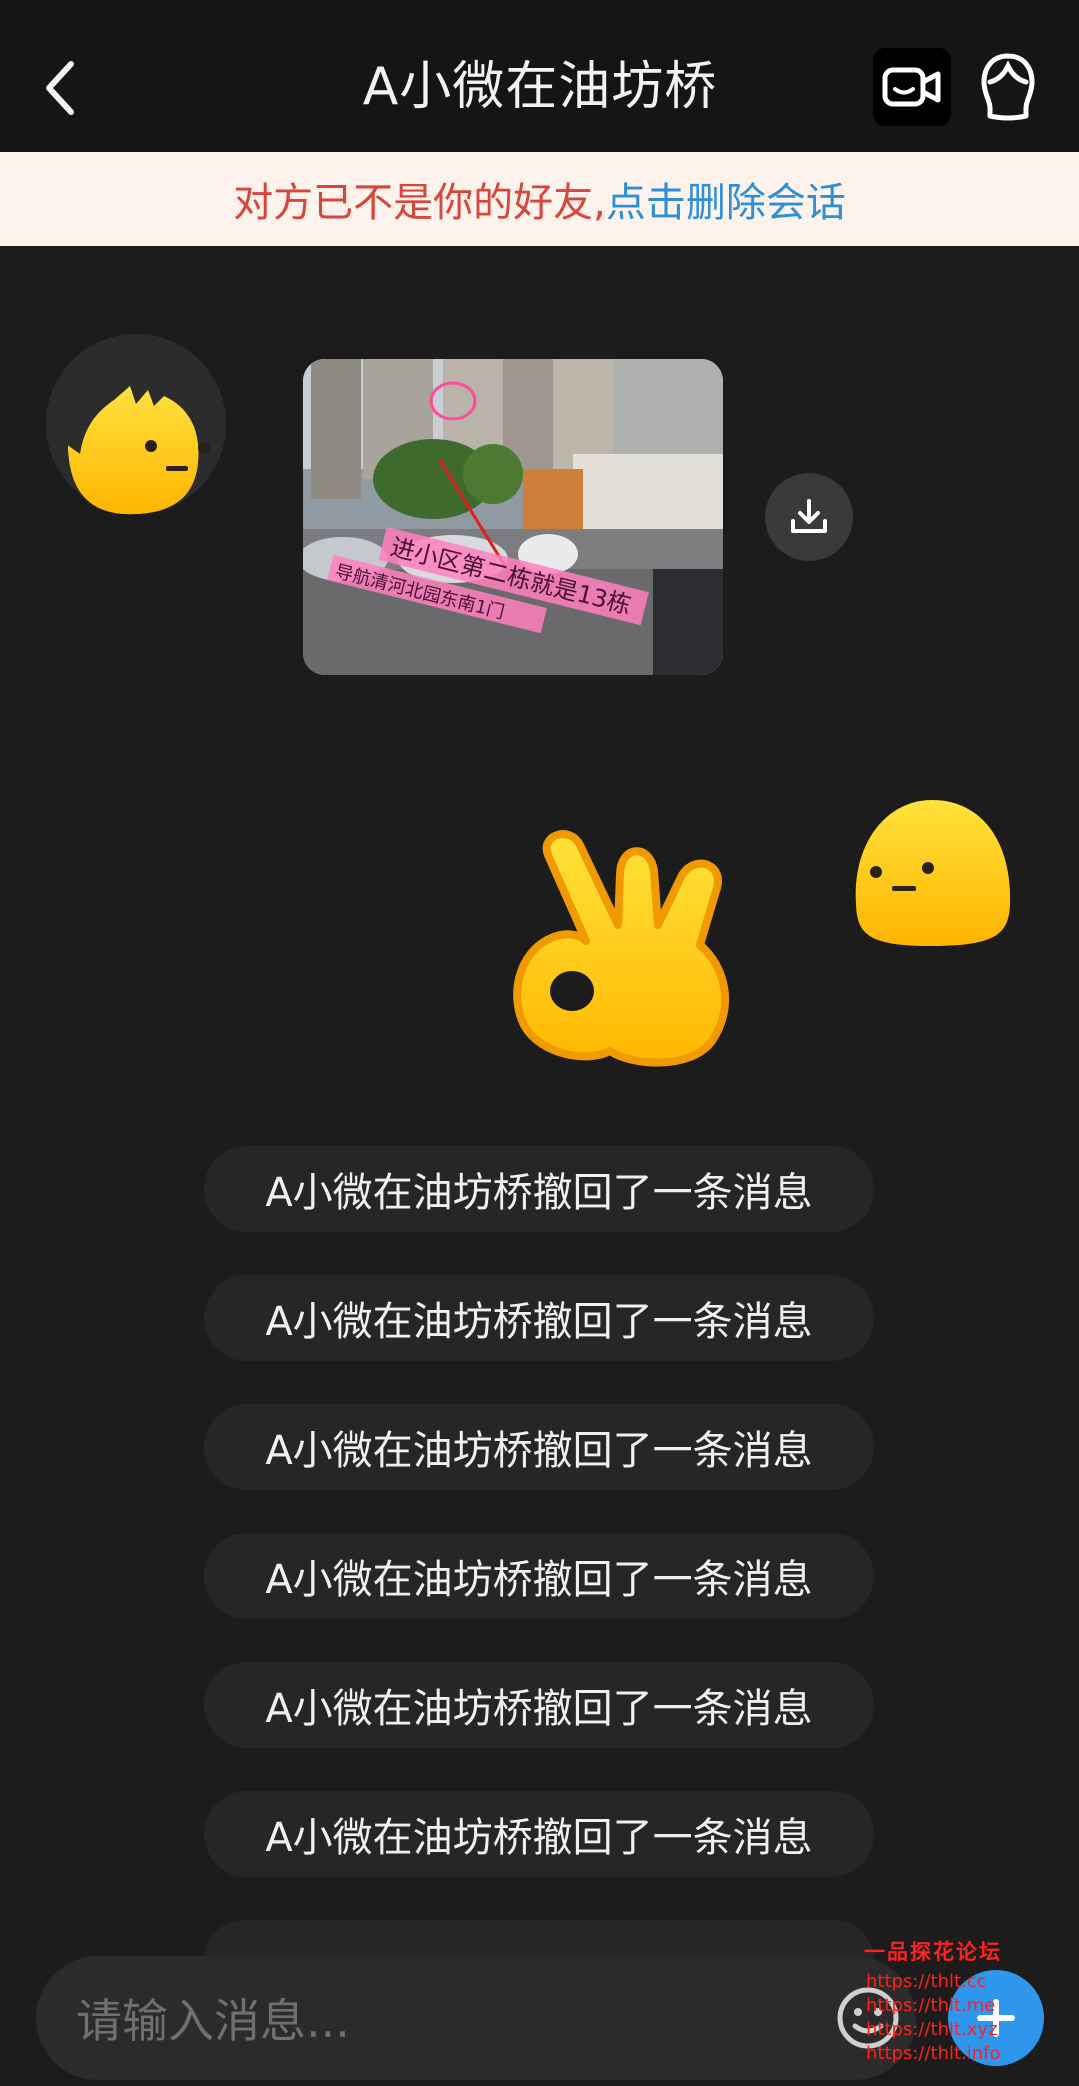  I want to click on watermark-title: 一品探花论坛, so click(933, 1952).